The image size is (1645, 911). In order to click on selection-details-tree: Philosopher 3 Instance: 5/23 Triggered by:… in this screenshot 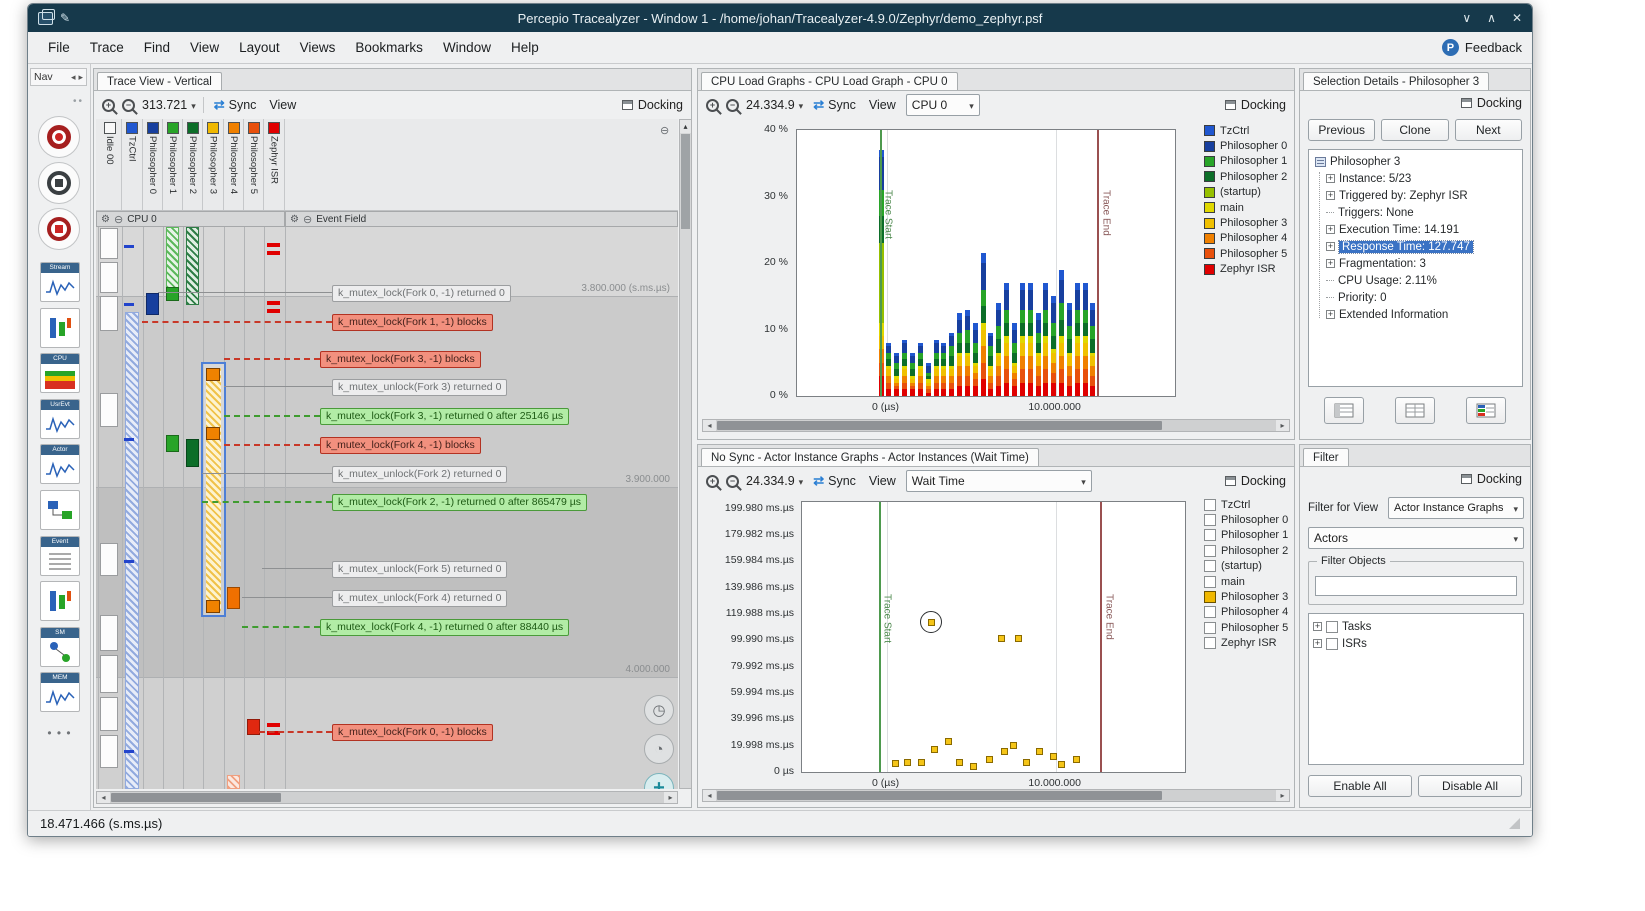, I will do `click(1415, 268)`.